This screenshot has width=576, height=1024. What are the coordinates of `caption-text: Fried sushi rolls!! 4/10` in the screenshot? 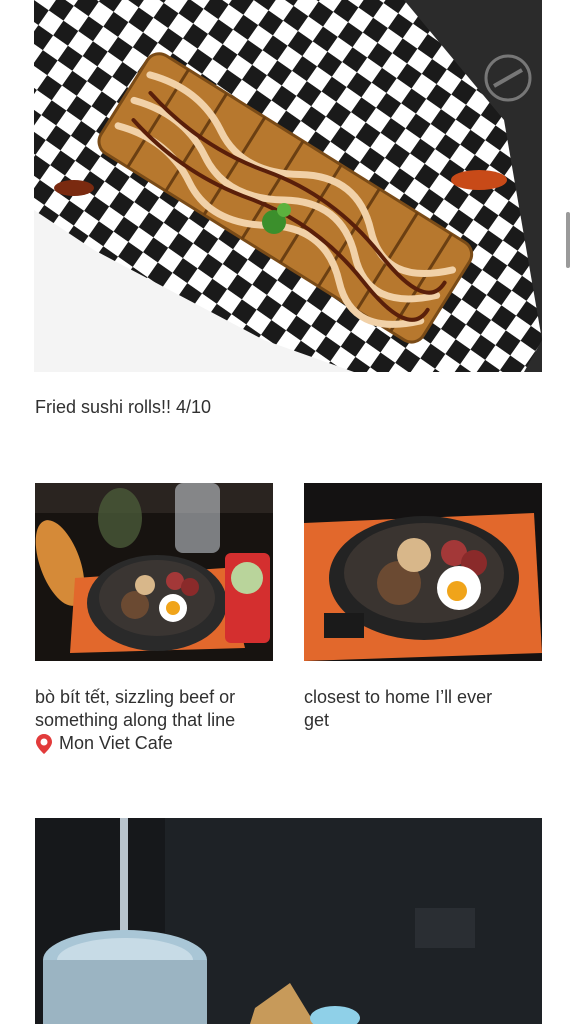 It's located at (123, 407).